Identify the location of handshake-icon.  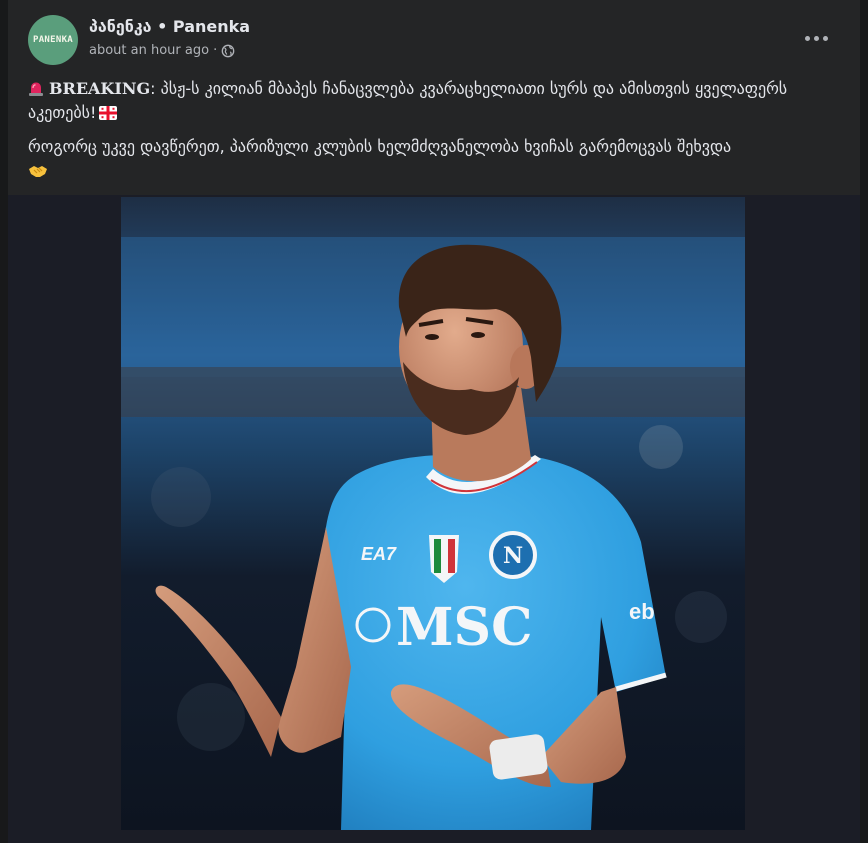
(38, 171).